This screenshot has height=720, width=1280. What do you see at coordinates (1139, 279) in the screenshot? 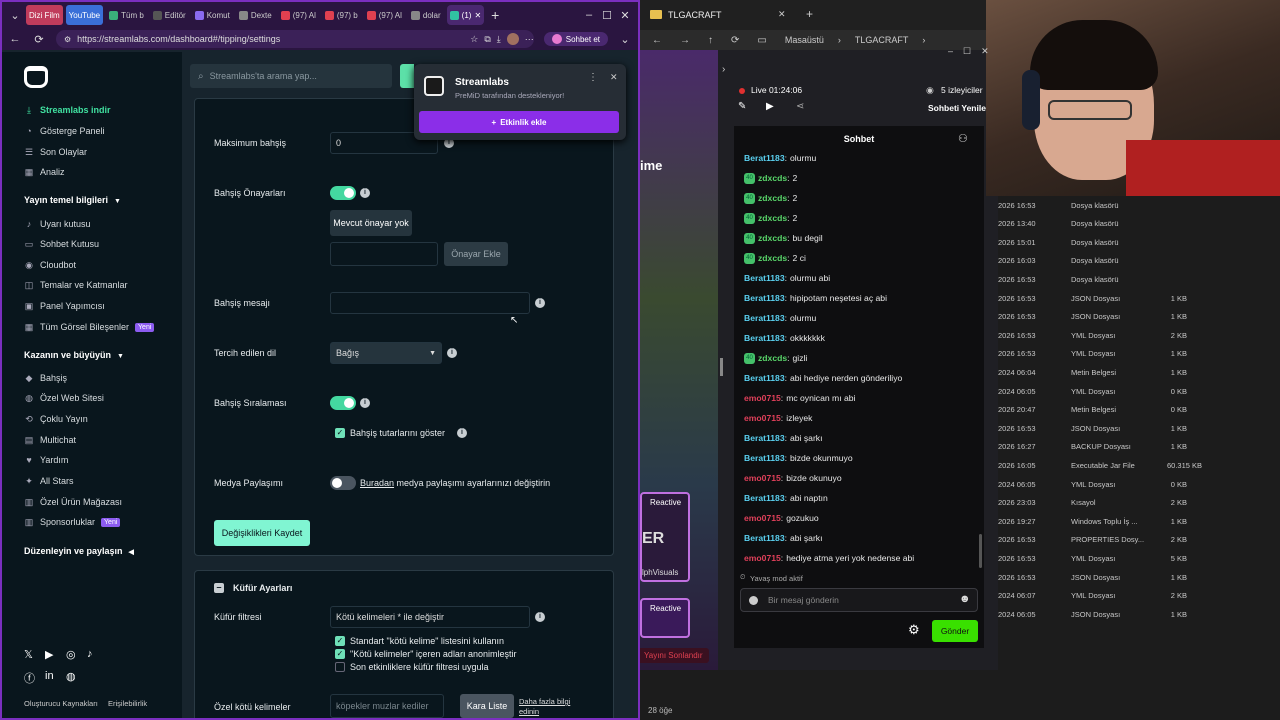
I see `file-row: 2026 16:53 Dosya klasörü` at bounding box center [1139, 279].